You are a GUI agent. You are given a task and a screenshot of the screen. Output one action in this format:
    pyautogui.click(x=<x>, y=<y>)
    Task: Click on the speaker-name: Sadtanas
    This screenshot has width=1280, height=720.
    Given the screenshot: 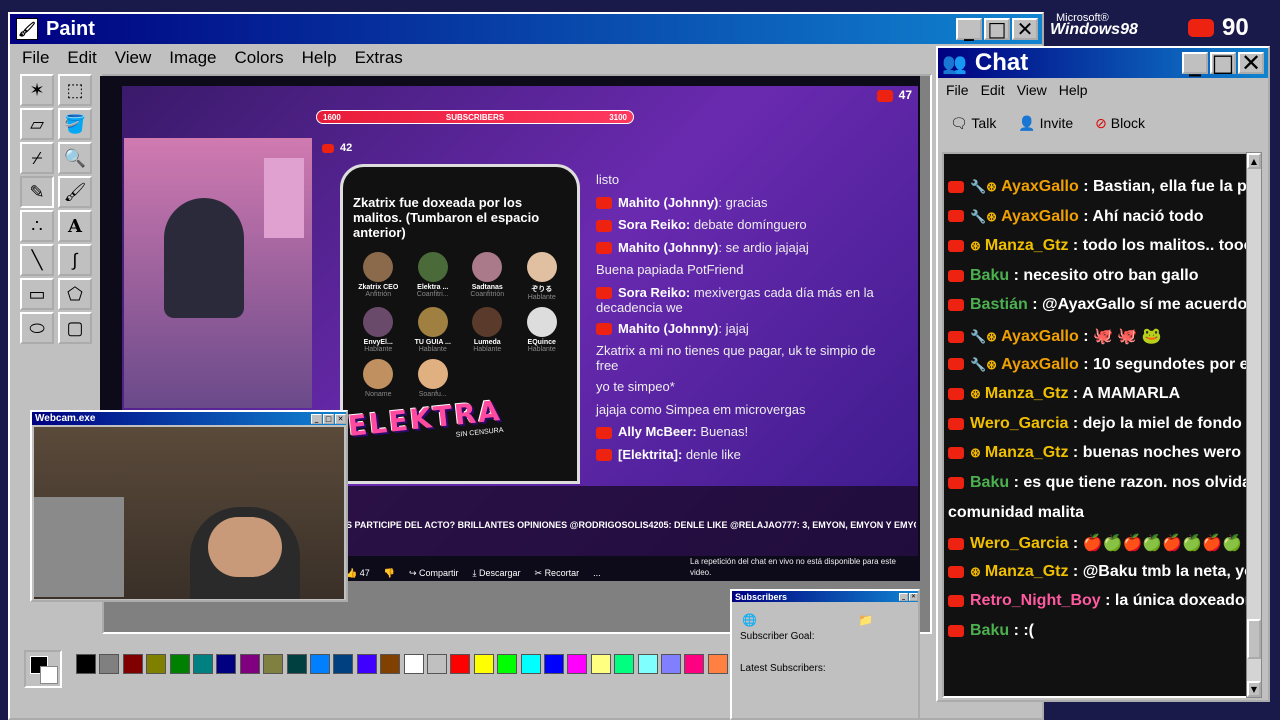 What is the action you would take?
    pyautogui.click(x=487, y=287)
    